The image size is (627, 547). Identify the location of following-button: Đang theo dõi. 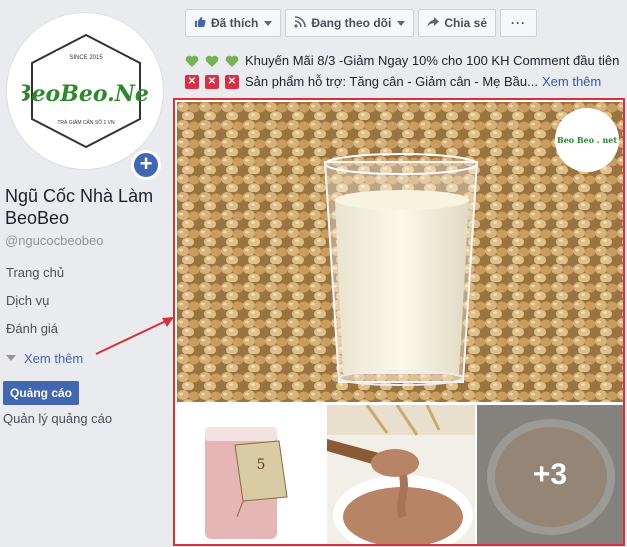
(350, 23).